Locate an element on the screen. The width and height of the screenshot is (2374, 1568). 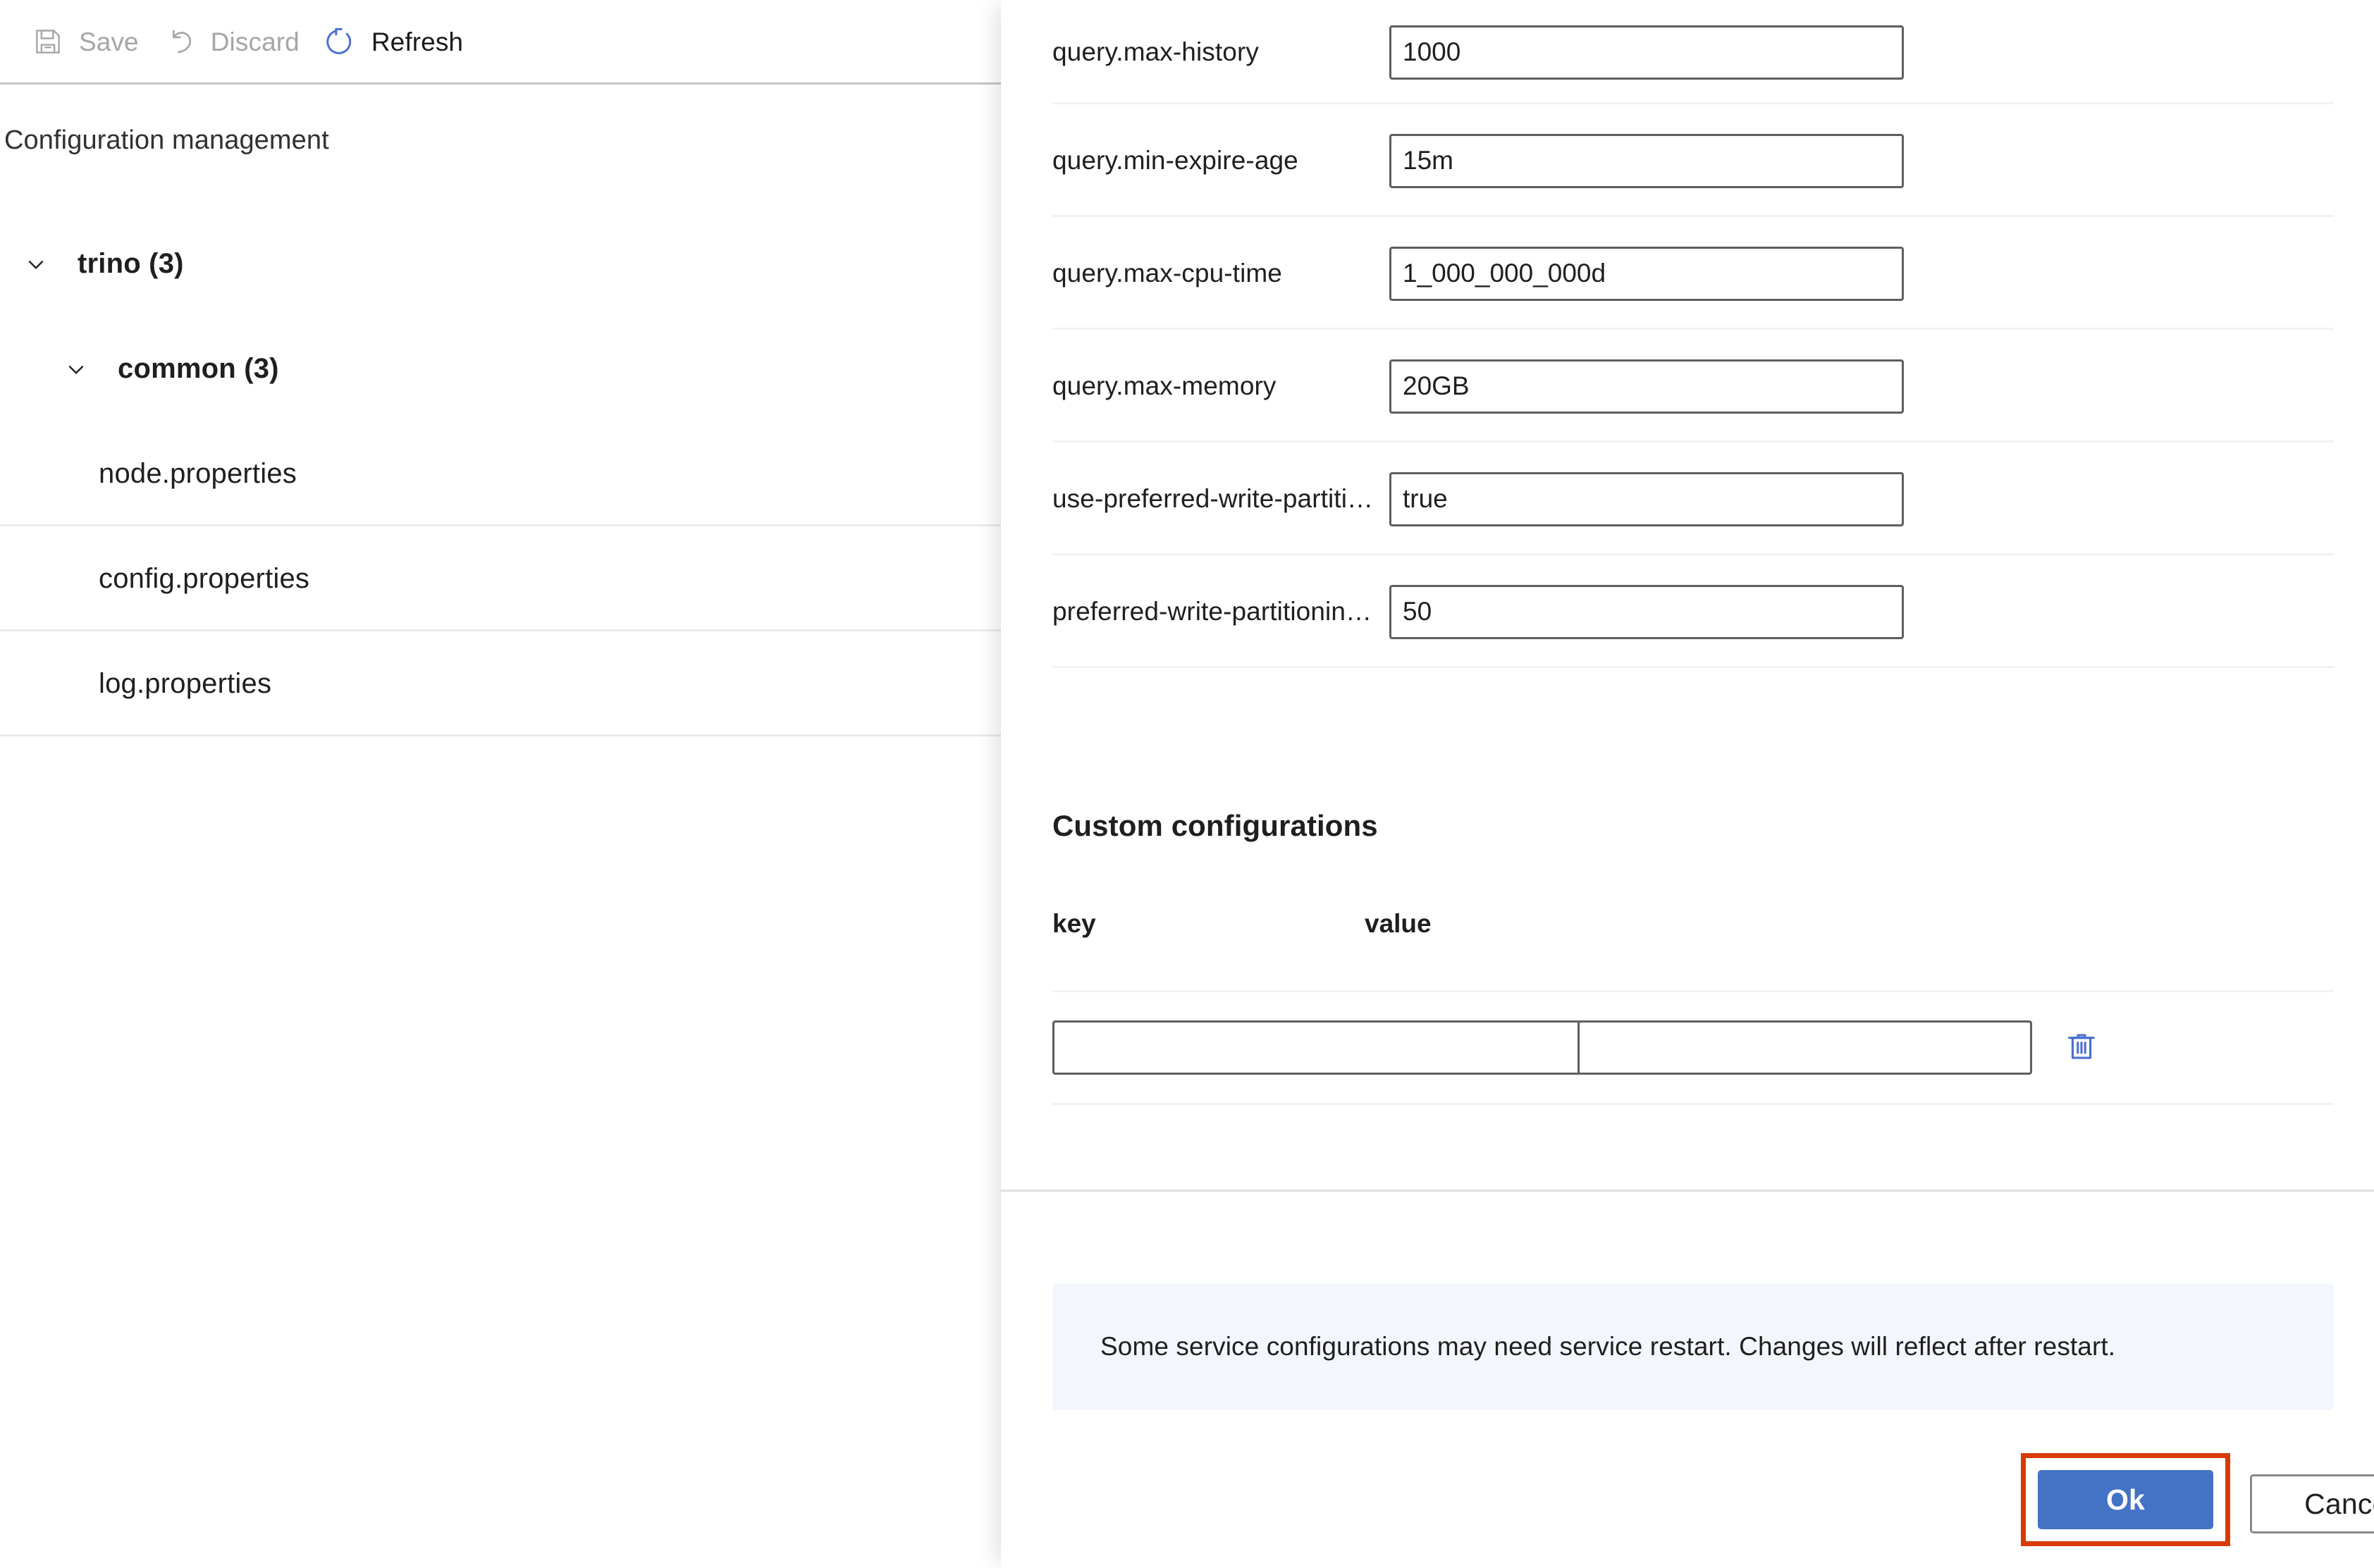
tree-node-label: log.properties is located at coordinates (185, 683).